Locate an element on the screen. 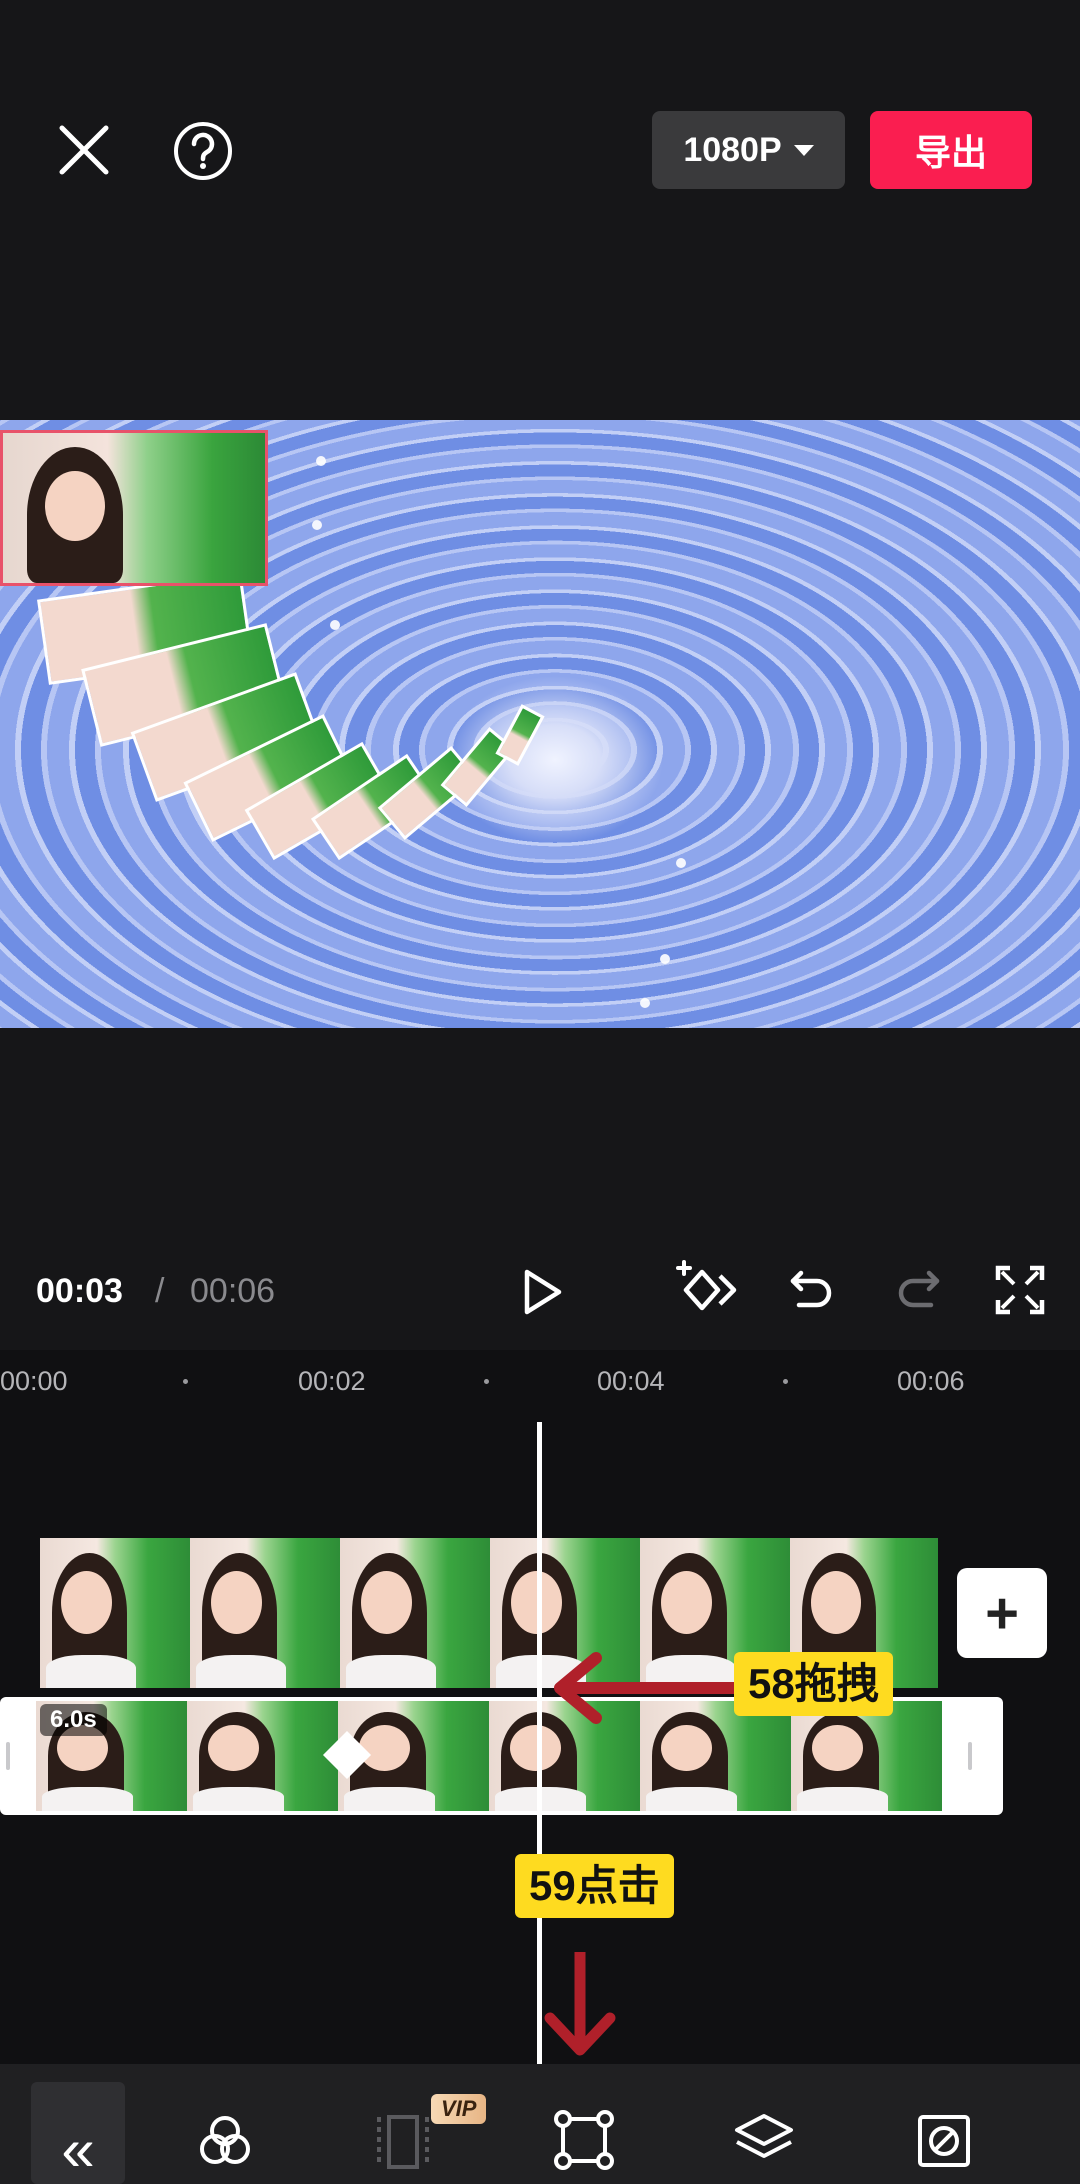 The image size is (1080, 2184). split-icon is located at coordinates (403, 2142).